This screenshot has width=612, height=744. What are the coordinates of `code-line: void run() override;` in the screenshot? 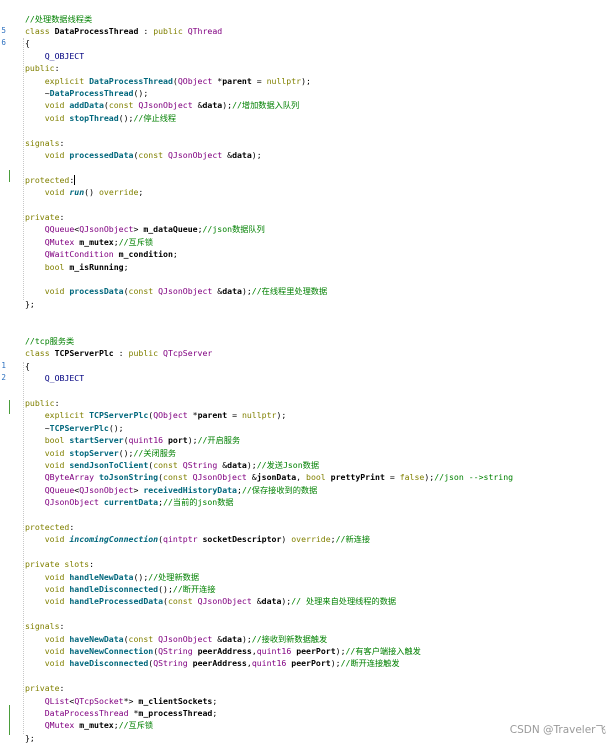 It's located at (306, 192).